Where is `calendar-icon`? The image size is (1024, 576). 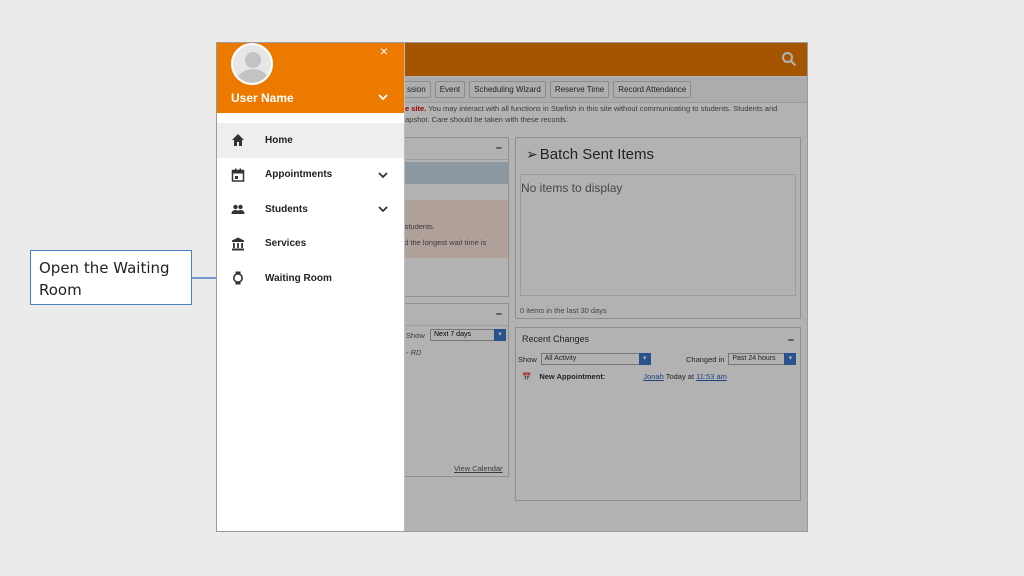 calendar-icon is located at coordinates (238, 175).